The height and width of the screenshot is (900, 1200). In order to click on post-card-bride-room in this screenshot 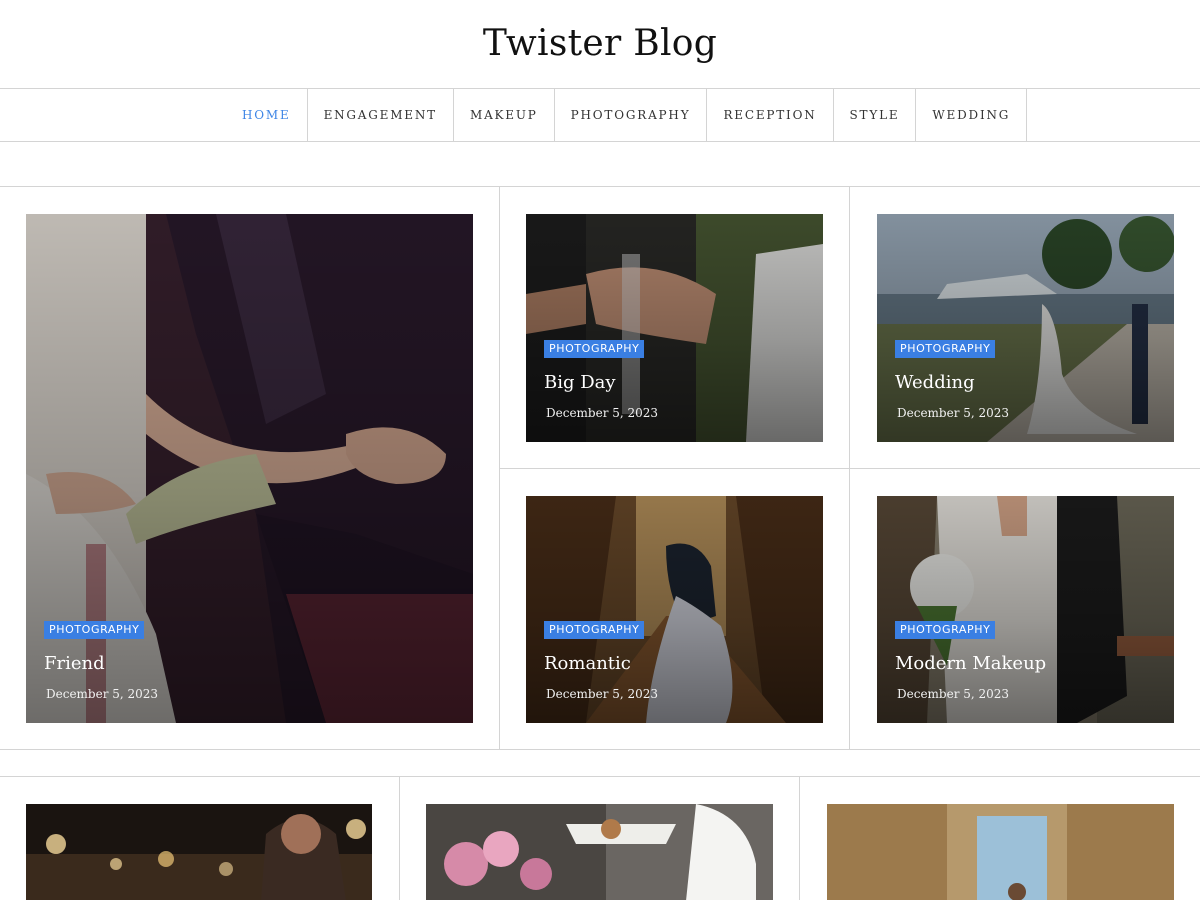, I will do `click(1000, 852)`.